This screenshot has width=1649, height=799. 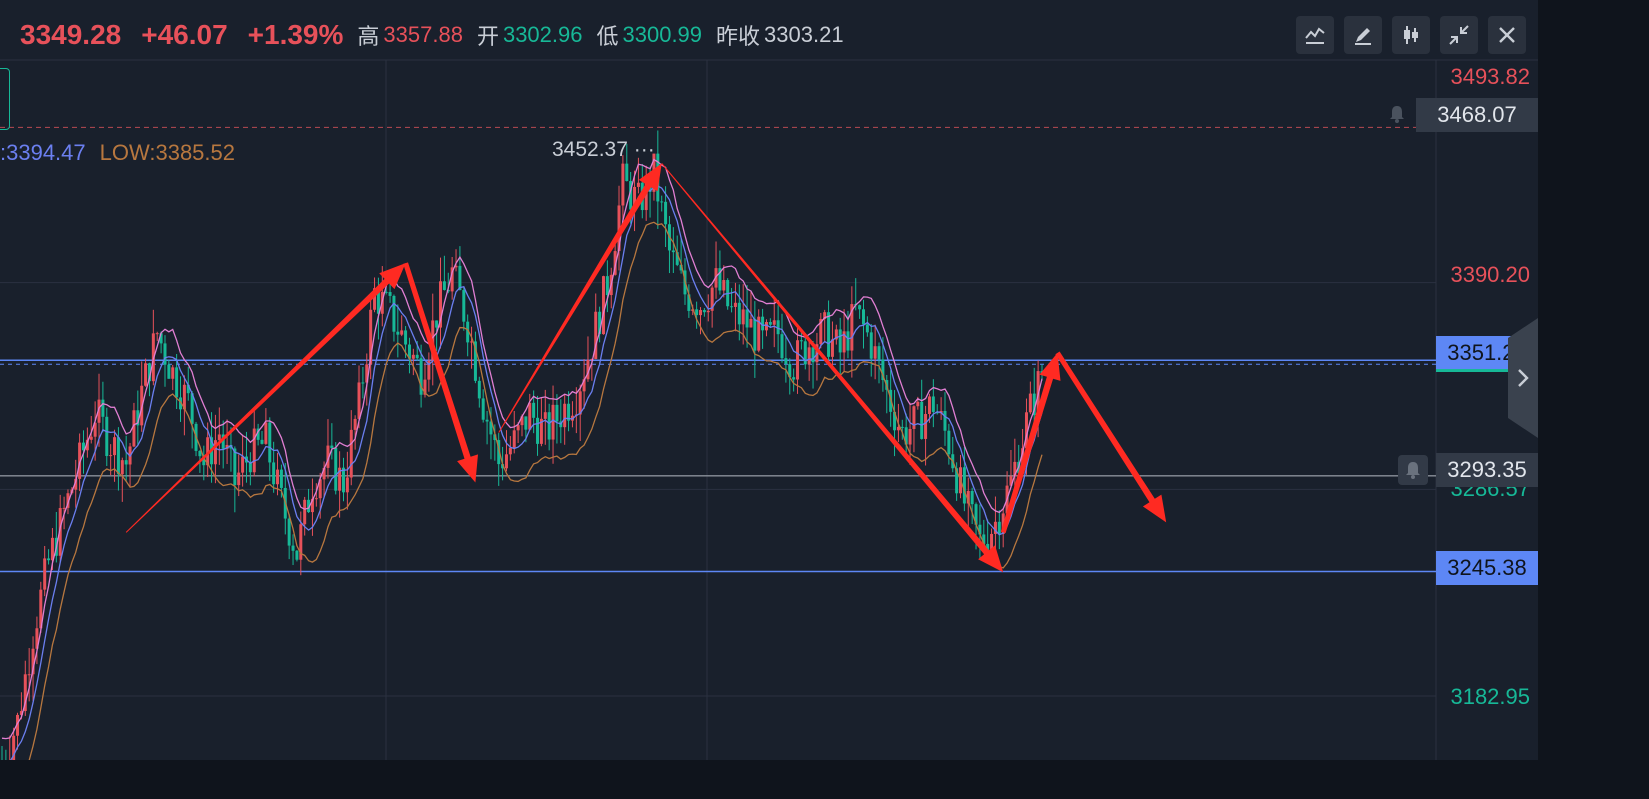 I want to click on indicator-button, so click(x=1315, y=35).